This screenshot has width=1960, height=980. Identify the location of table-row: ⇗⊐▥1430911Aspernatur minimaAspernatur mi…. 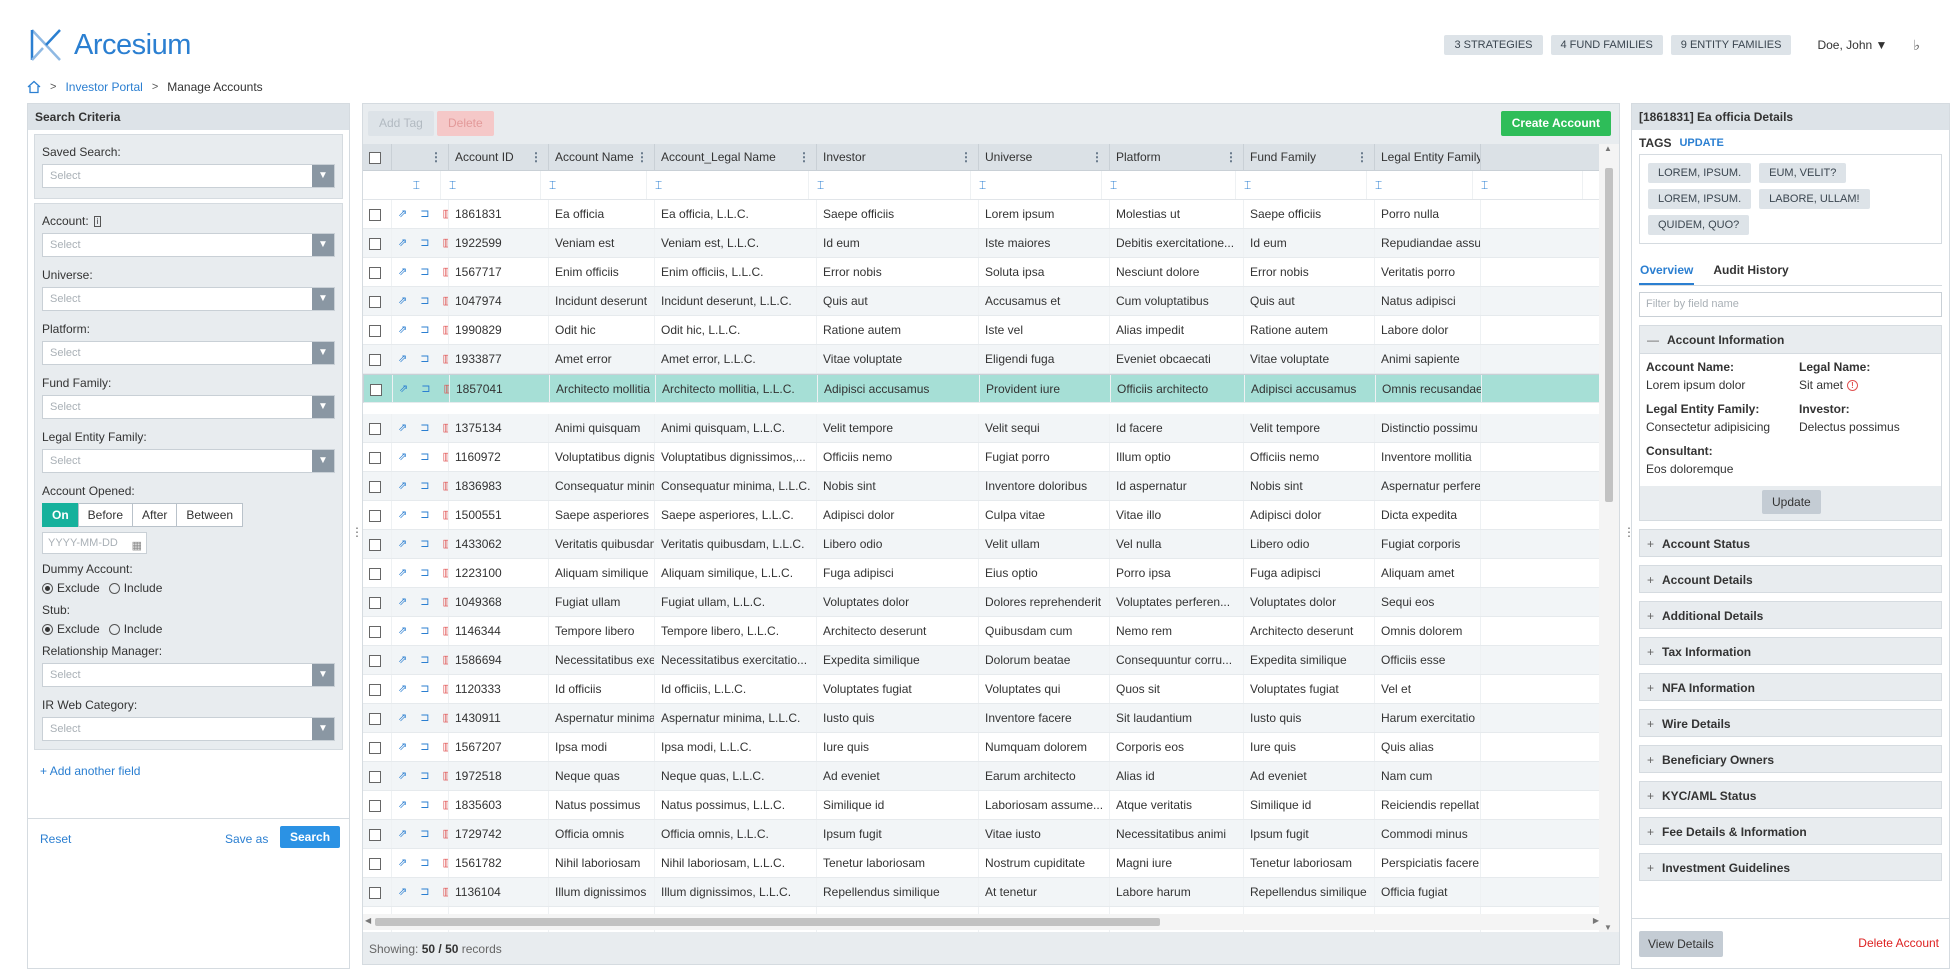
(982, 718).